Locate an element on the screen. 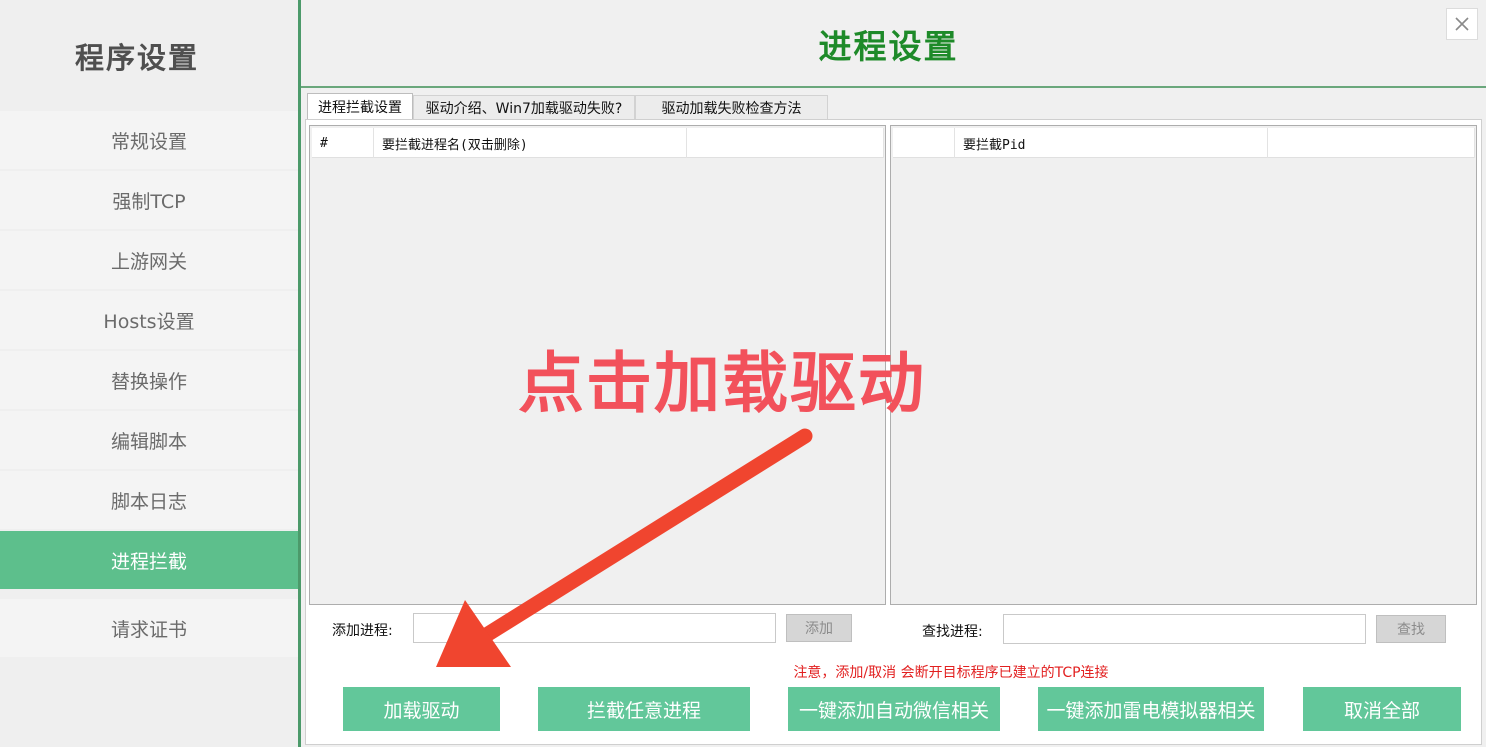  tcp-warning-text: 注意，添加/取消 会断开目标程序已建立的TCP连接 is located at coordinates (951, 673).